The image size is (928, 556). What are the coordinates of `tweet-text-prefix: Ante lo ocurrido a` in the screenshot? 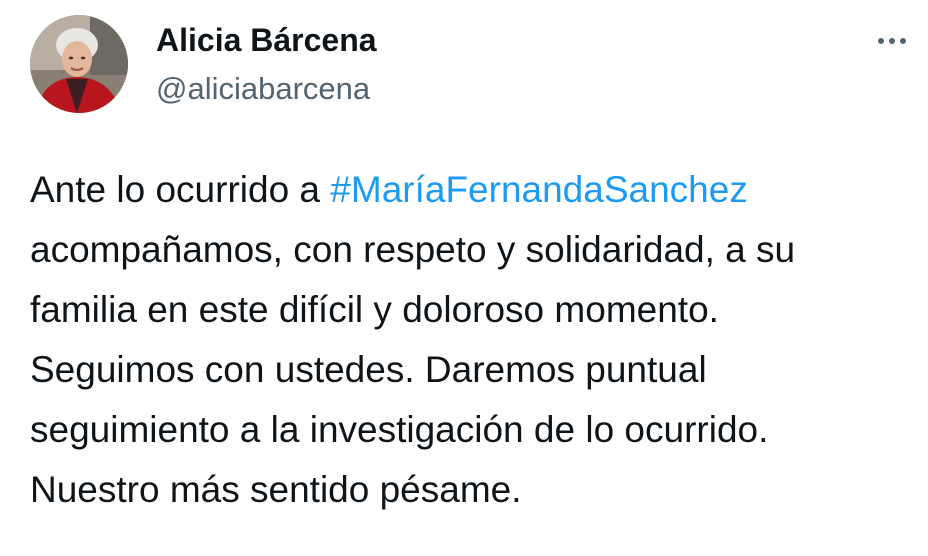 It's located at (180, 189).